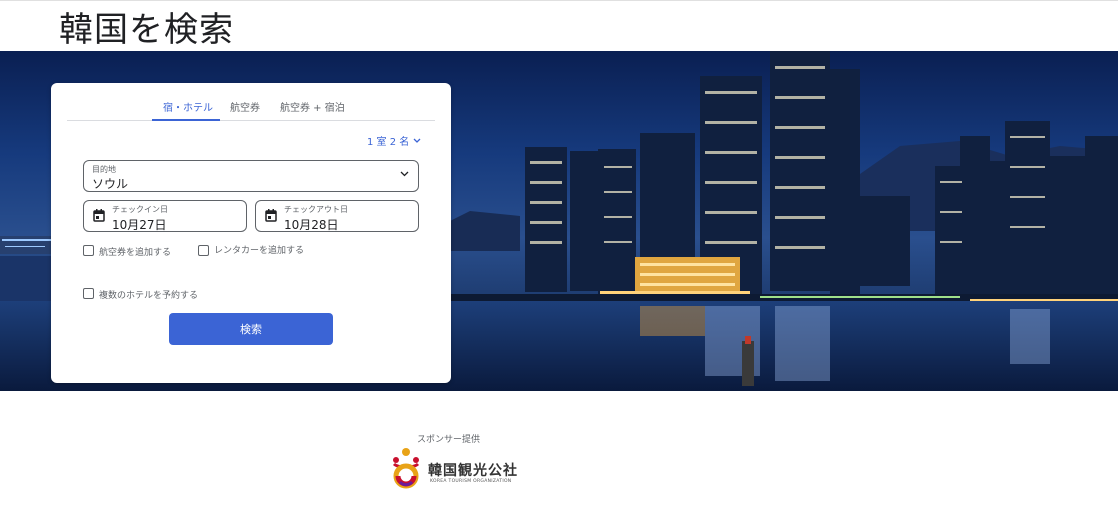  What do you see at coordinates (316, 209) in the screenshot?
I see `check-out-label: チェックアウト日` at bounding box center [316, 209].